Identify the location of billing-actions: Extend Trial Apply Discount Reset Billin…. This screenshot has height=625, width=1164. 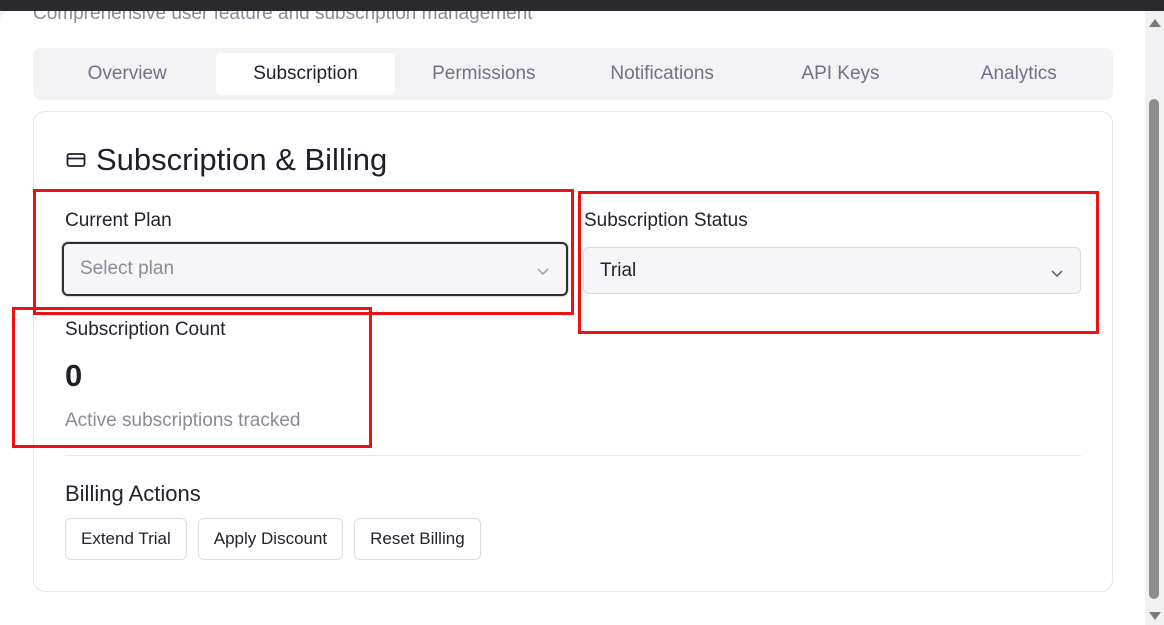
(273, 539).